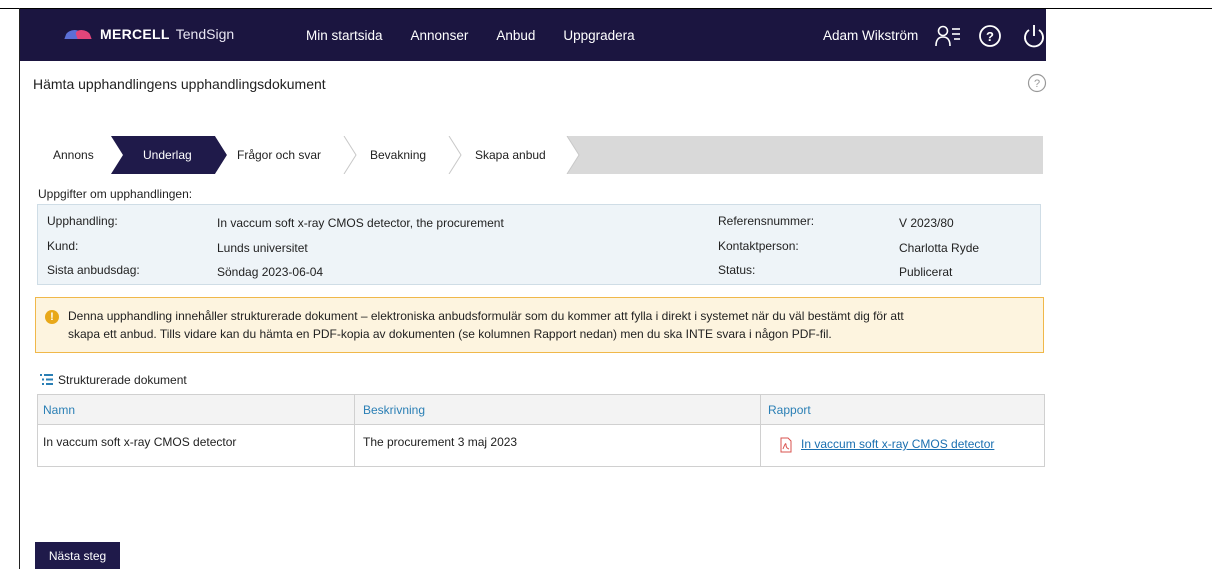  I want to click on main-nav: Min startsida Annonser Anbud Uppgradera, so click(470, 35).